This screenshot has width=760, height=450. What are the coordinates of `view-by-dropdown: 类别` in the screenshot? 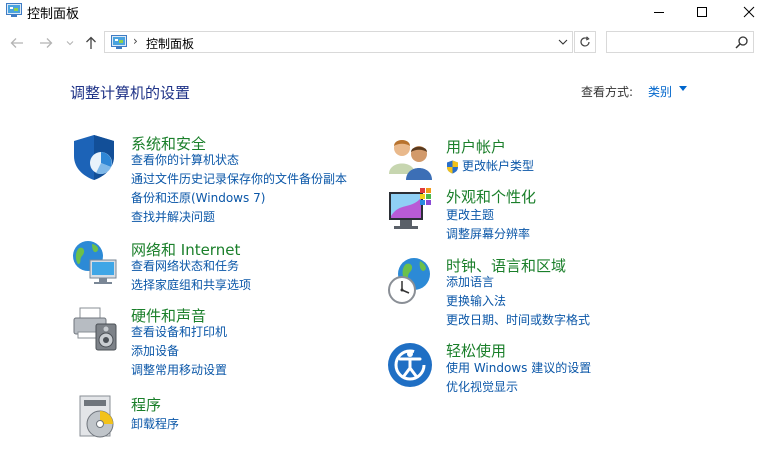 It's located at (660, 91).